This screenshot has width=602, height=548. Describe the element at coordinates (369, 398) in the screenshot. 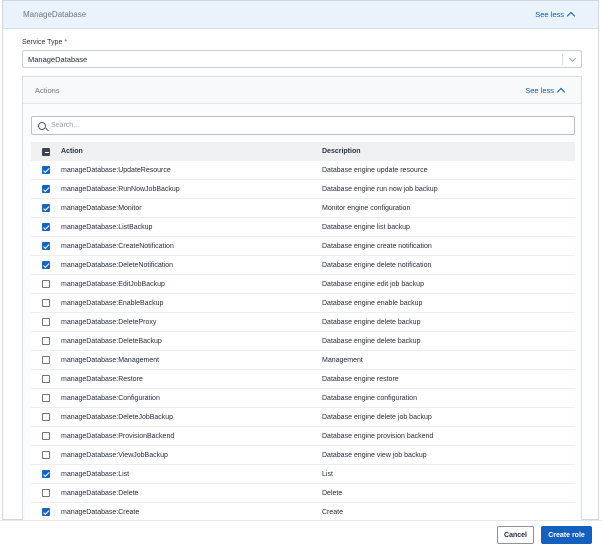

I see `description-cell: Database engine configuration` at that location.